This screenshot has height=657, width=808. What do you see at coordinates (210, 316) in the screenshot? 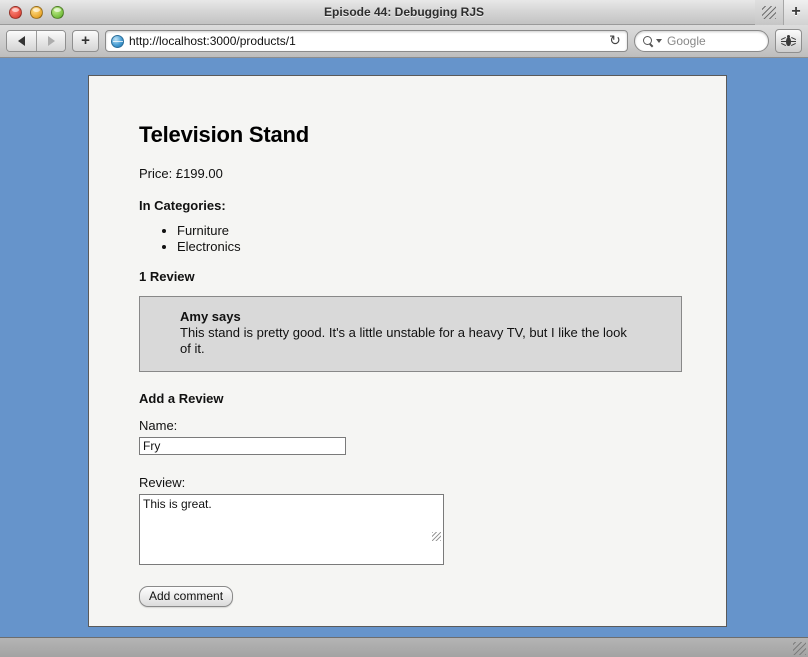
I see `review-author: Amy says` at bounding box center [210, 316].